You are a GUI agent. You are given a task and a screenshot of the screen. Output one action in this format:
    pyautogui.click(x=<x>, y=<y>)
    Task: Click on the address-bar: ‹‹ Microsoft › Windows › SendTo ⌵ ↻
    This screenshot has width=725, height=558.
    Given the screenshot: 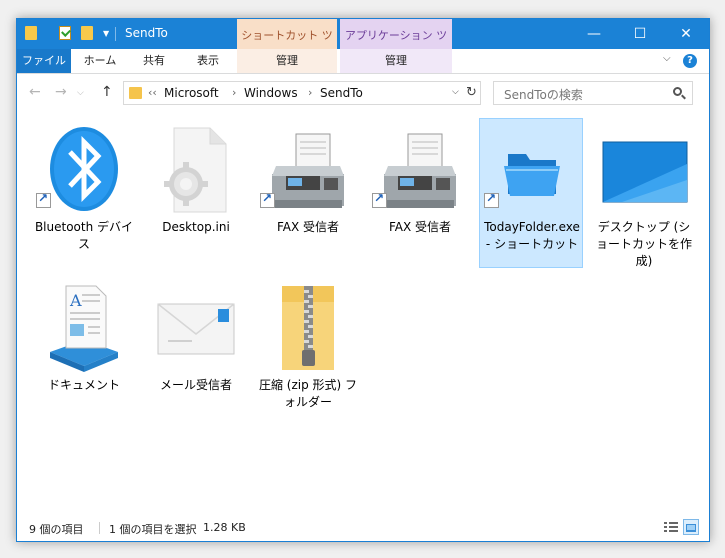 What is the action you would take?
    pyautogui.click(x=302, y=93)
    